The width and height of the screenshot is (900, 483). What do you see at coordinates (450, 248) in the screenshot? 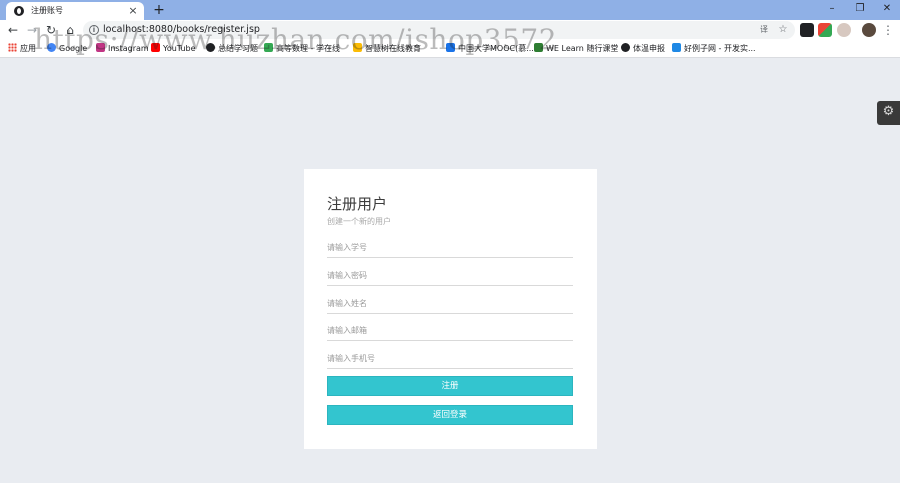
I see `student-id-field` at bounding box center [450, 248].